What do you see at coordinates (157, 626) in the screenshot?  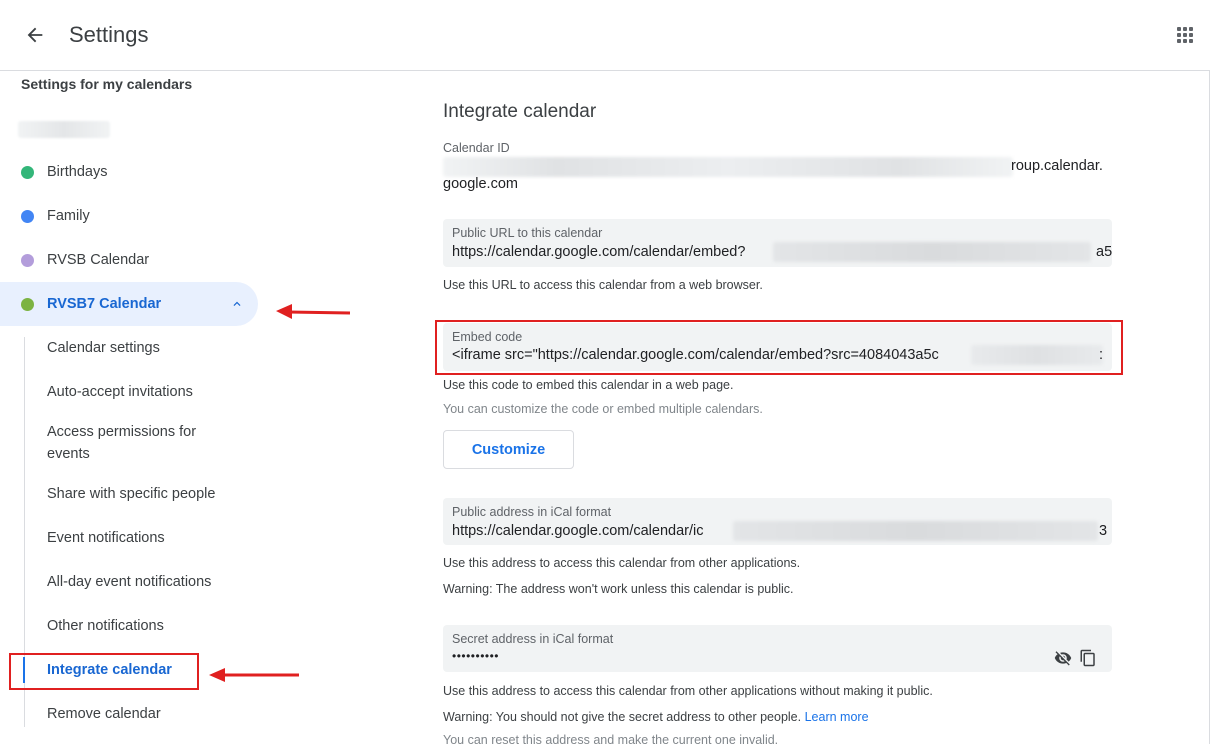 I see `sidebar-item-other-notifications: Other notifications` at bounding box center [157, 626].